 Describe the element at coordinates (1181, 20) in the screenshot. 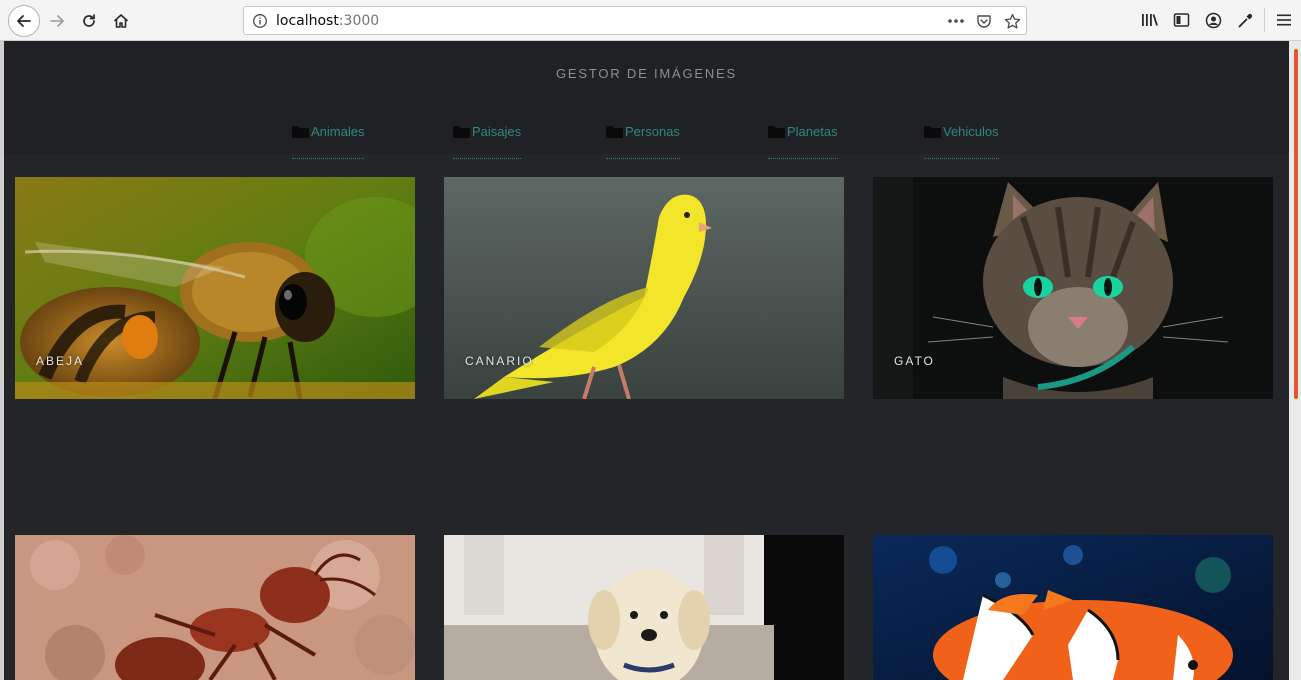

I see `sidebar-icon` at that location.